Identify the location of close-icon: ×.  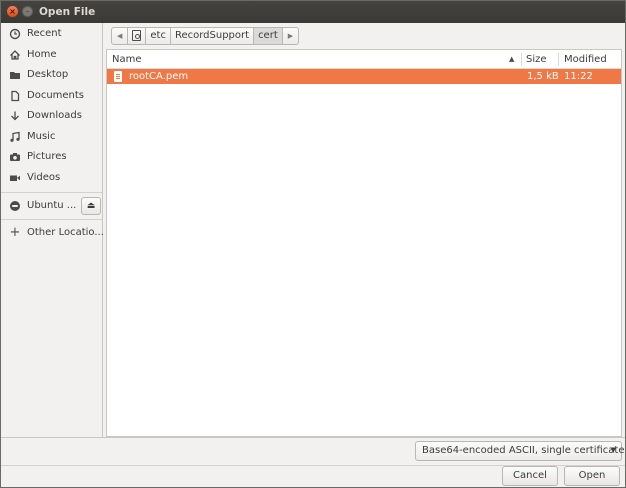
(12, 11).